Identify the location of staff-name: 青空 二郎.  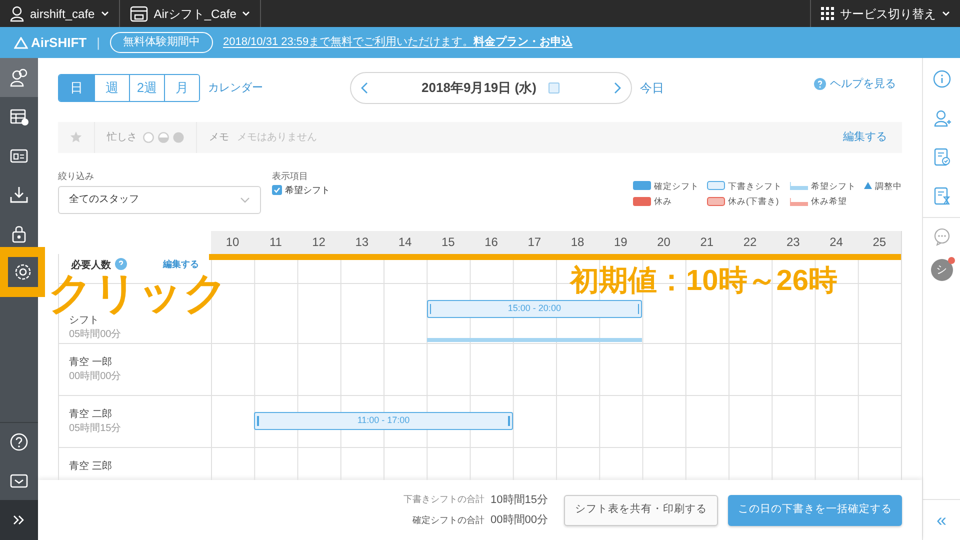
(91, 415).